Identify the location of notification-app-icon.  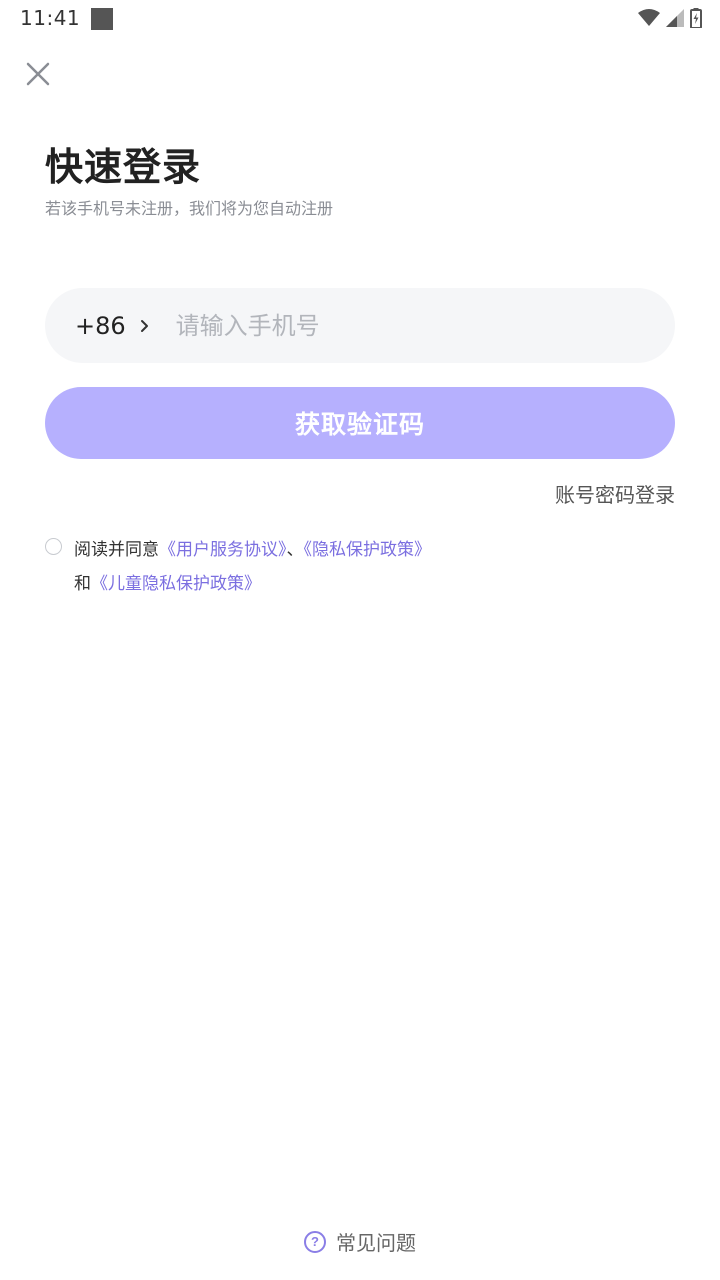
(102, 19).